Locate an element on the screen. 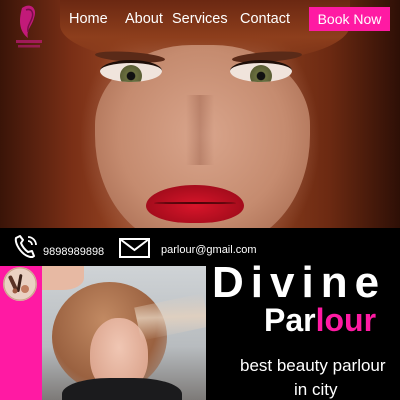  hero-left-eye is located at coordinates (131, 71).